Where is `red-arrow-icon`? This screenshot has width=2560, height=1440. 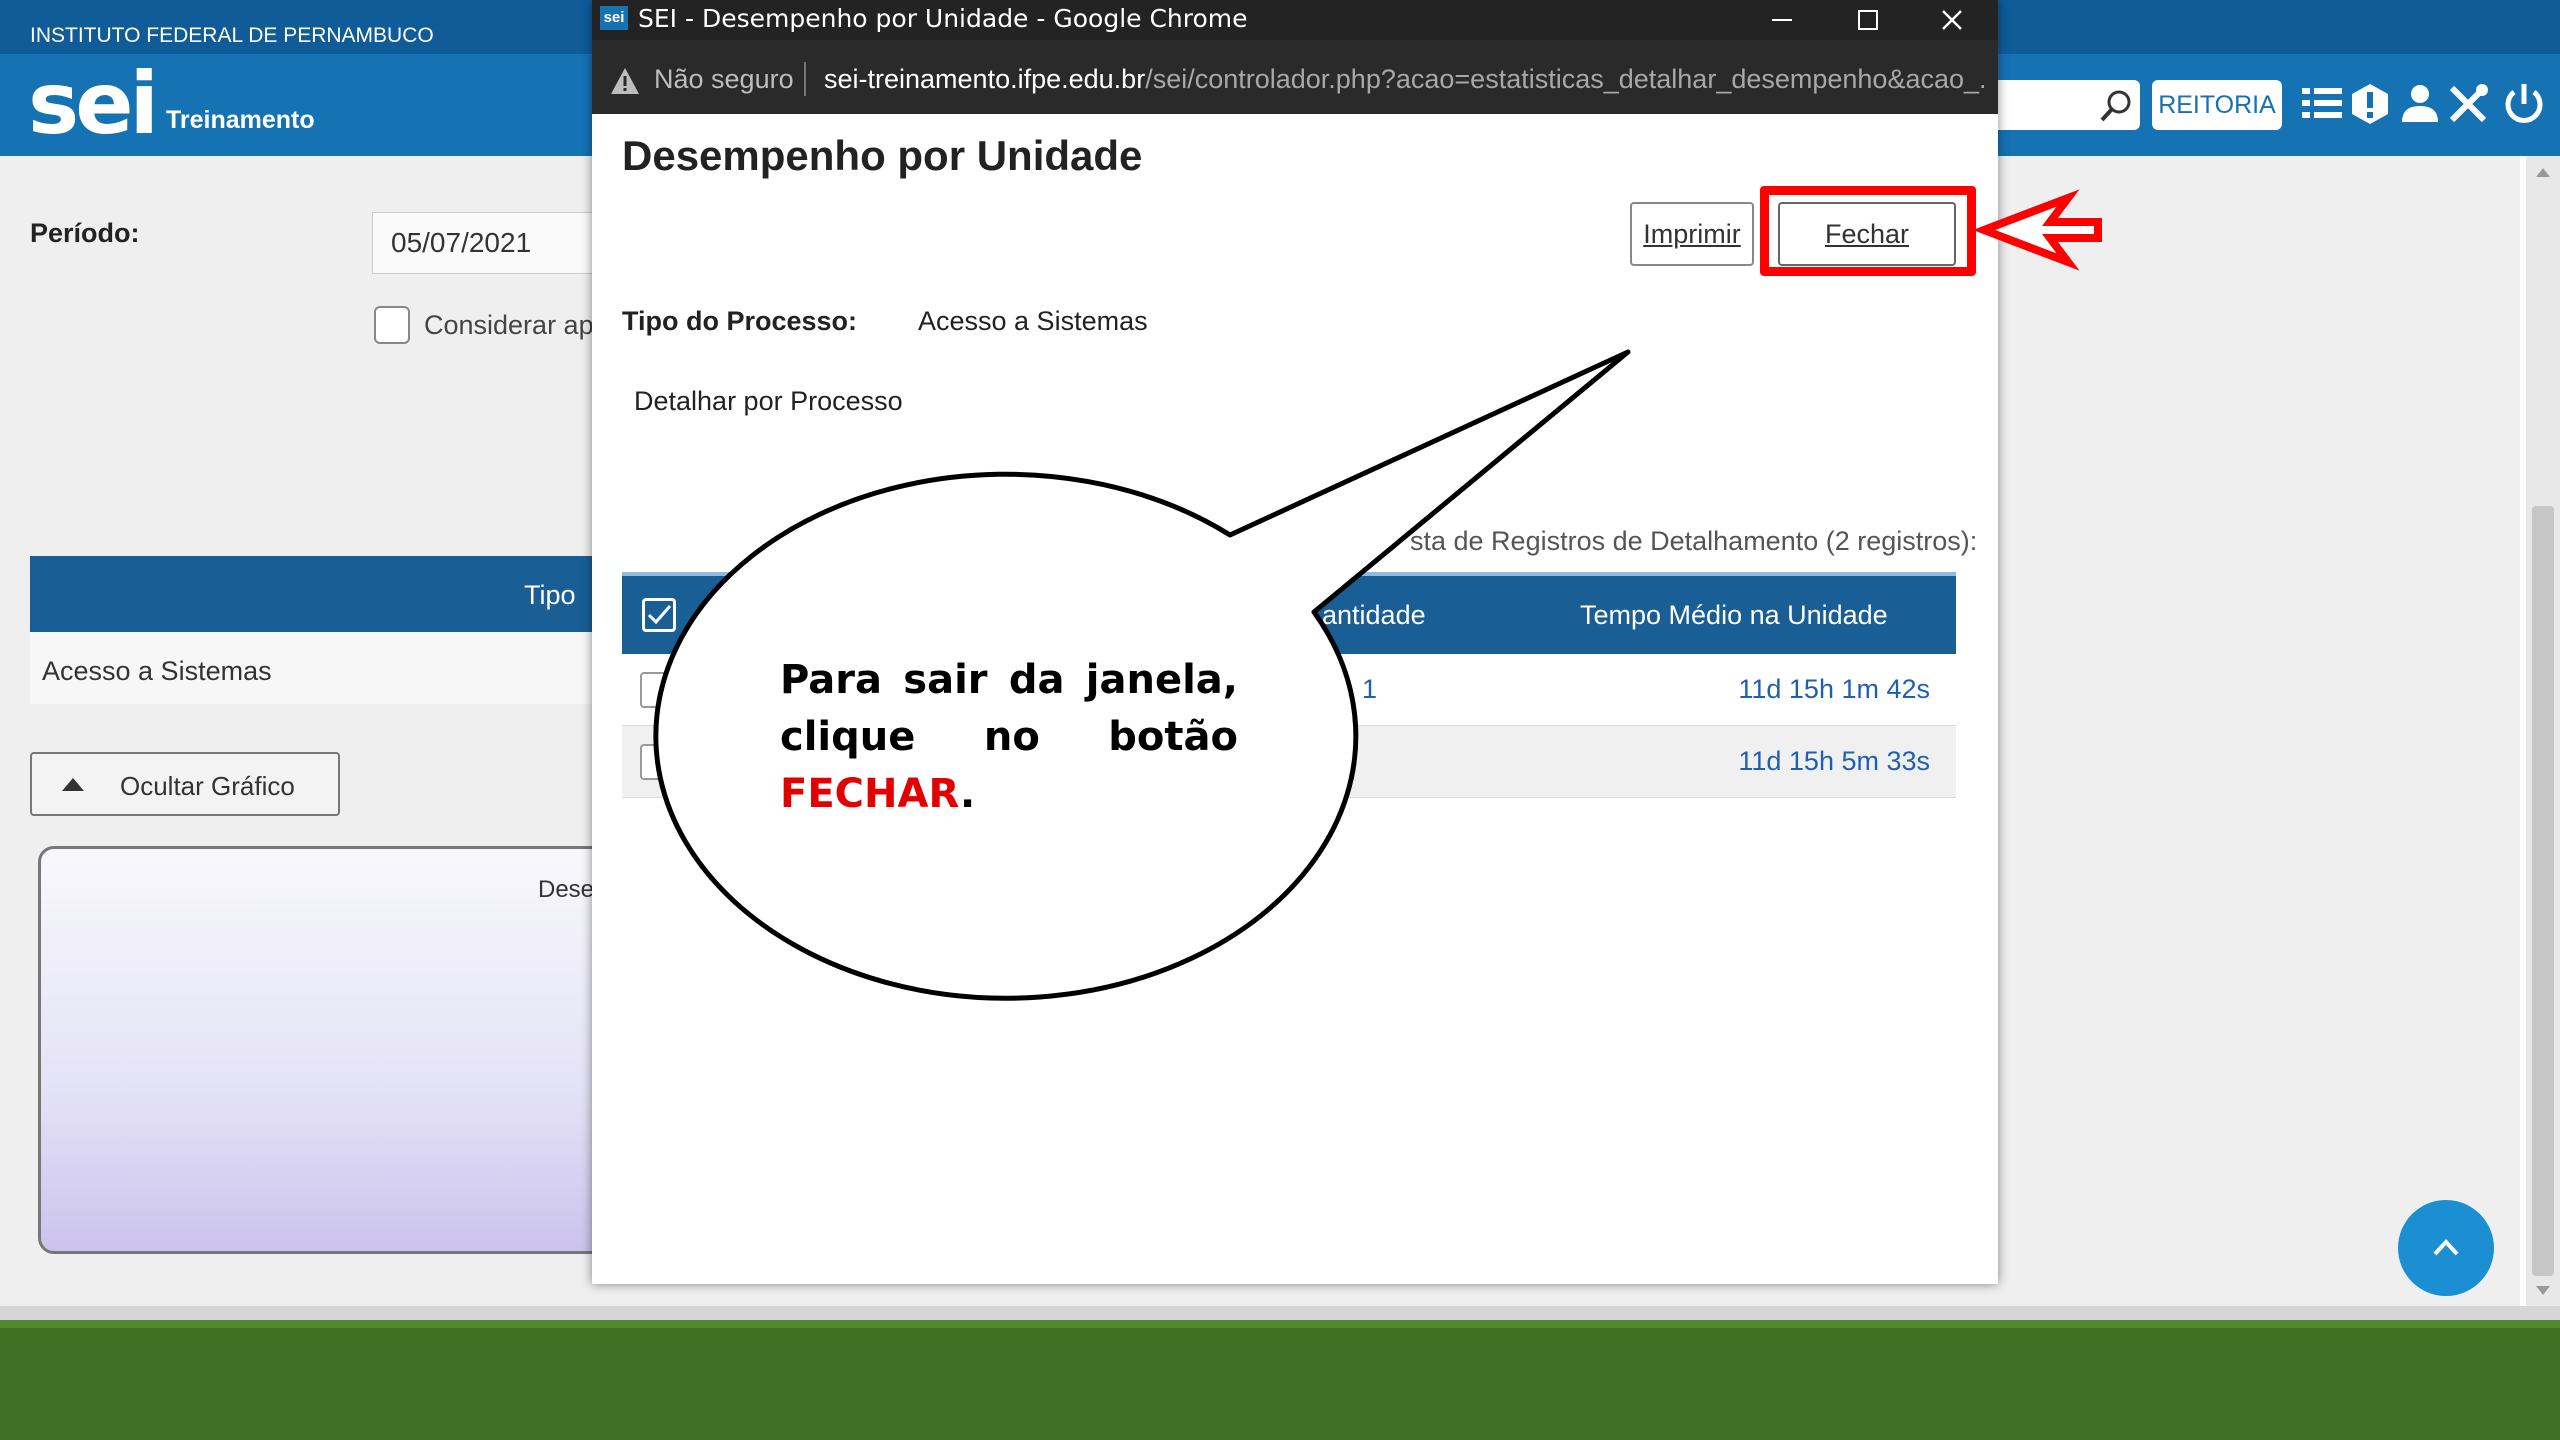 red-arrow-icon is located at coordinates (2037, 230).